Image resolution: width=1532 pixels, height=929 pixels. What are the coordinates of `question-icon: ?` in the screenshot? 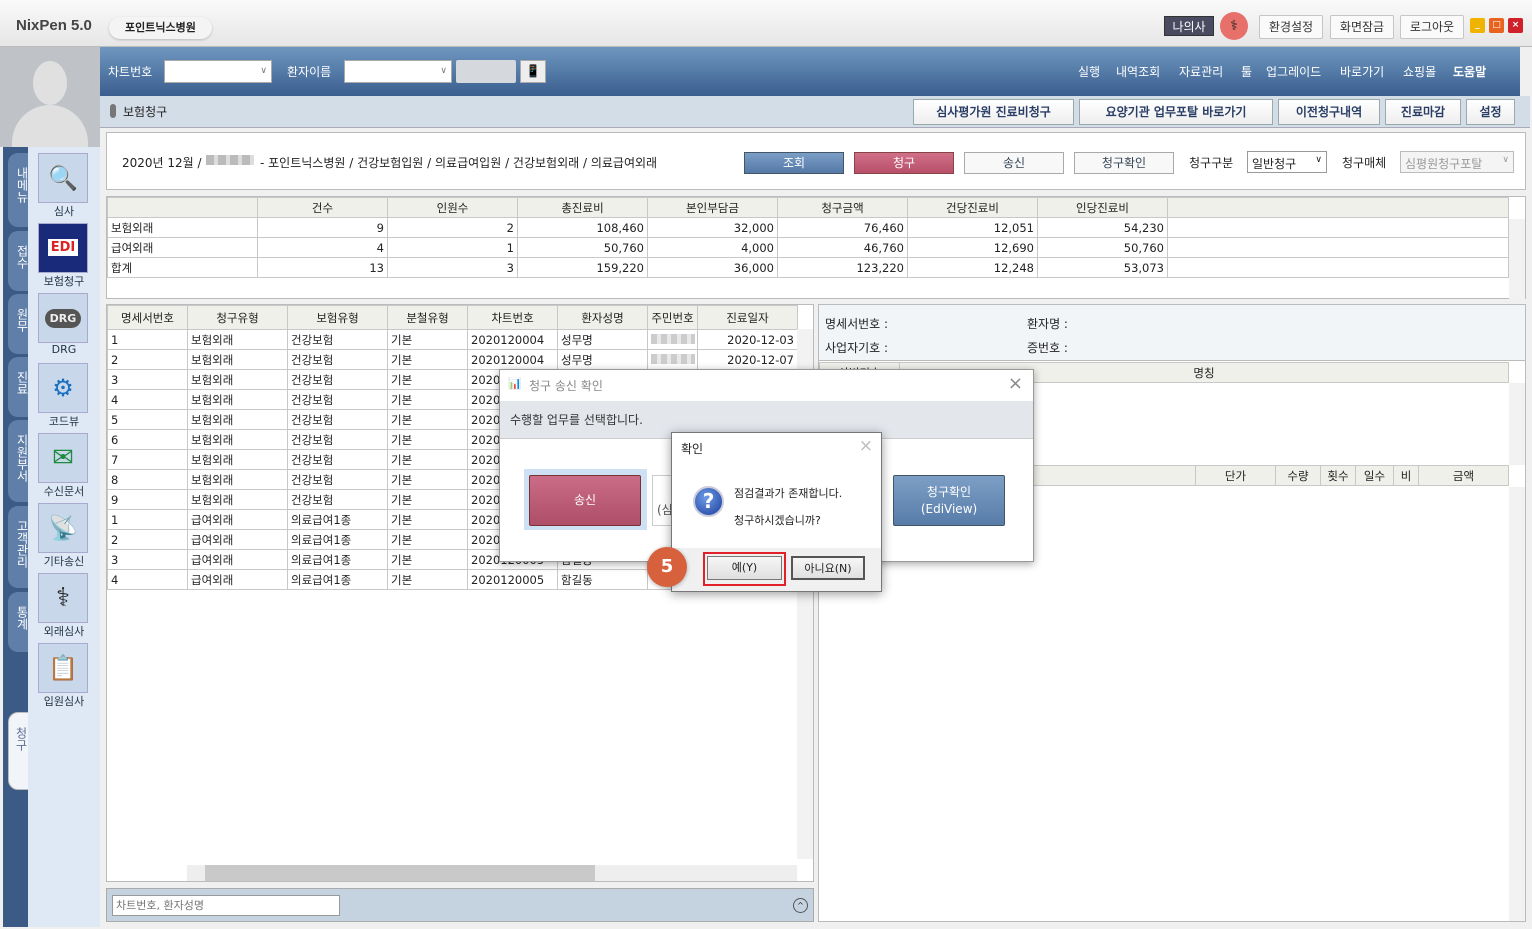 It's located at (708, 501).